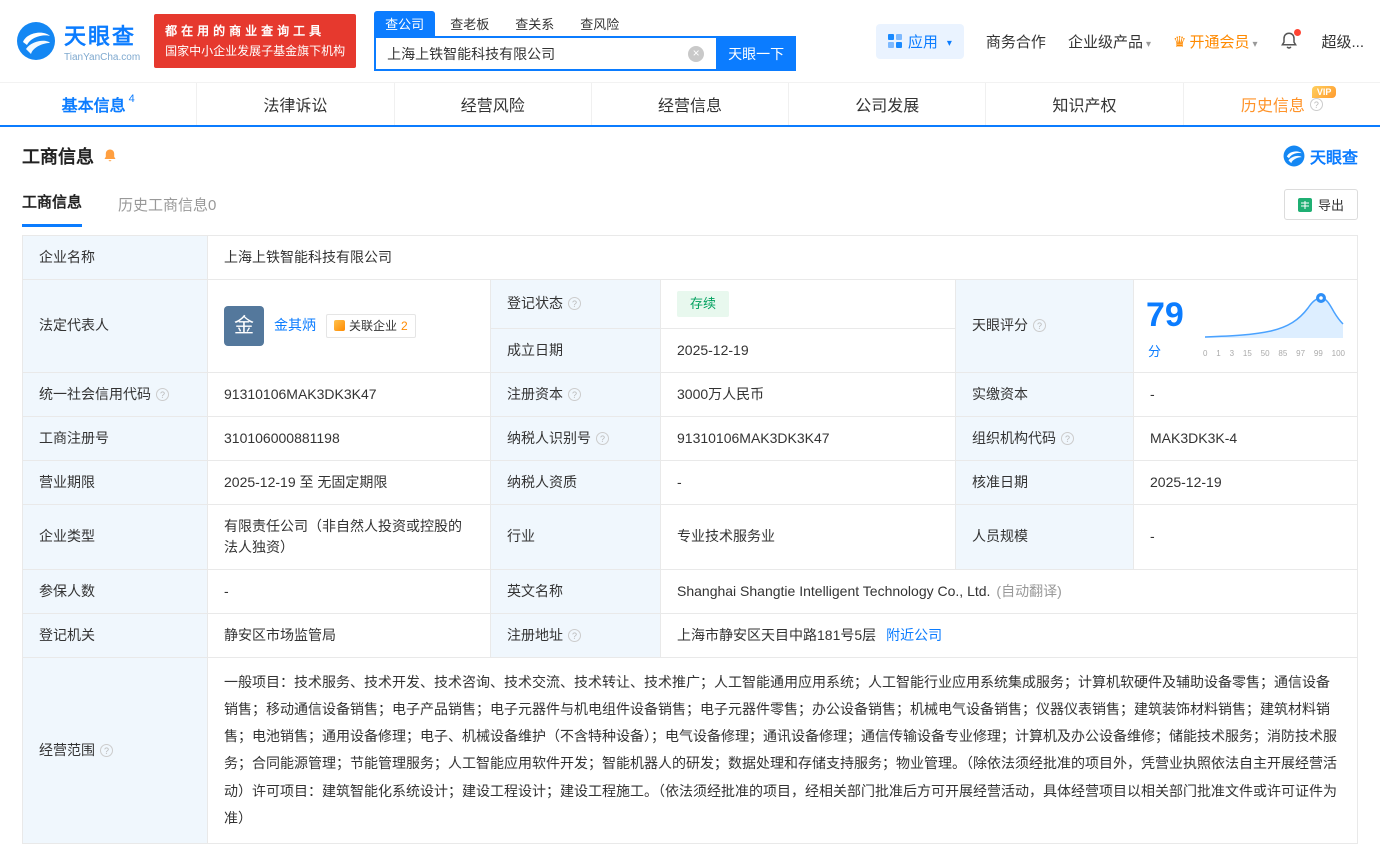 Image resolution: width=1380 pixels, height=844 pixels. What do you see at coordinates (115, 326) in the screenshot?
I see `field-label-legal-rep: 法定代表人` at bounding box center [115, 326].